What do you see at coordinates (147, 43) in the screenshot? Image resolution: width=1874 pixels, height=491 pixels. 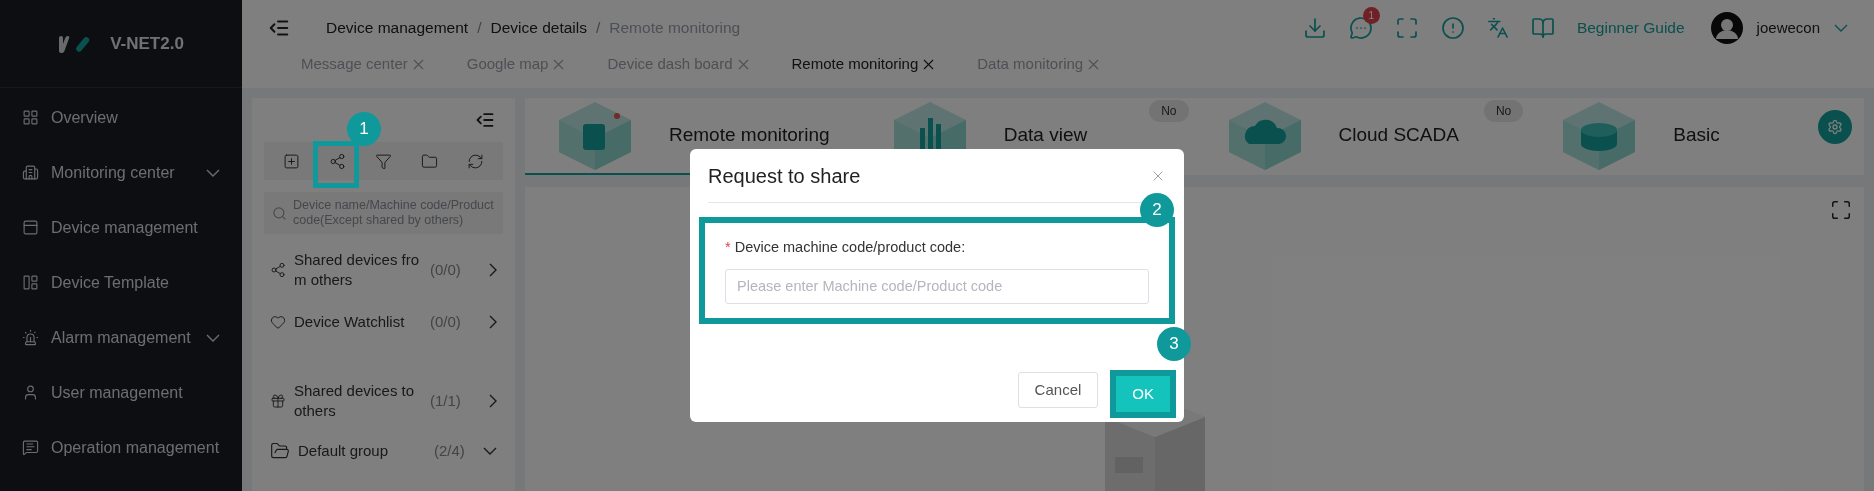 I see `logo-text: V-NET2.0` at bounding box center [147, 43].